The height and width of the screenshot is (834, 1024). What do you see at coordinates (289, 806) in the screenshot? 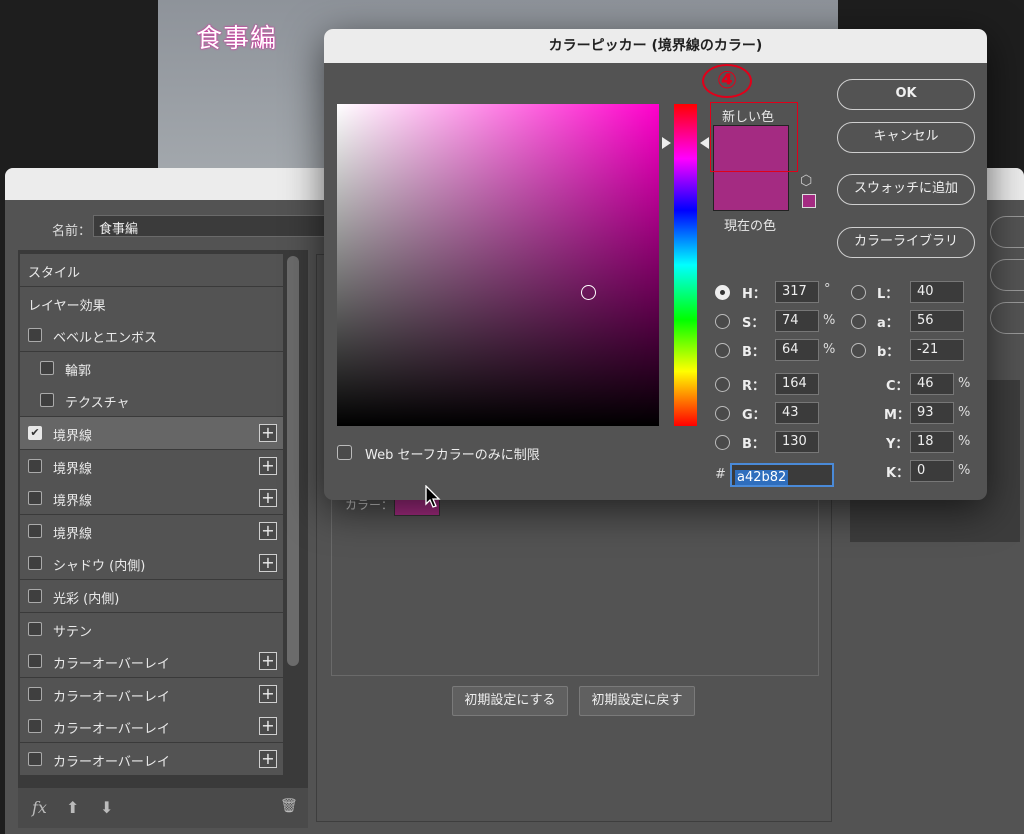
I see `trash-icon: 🗑` at bounding box center [289, 806].